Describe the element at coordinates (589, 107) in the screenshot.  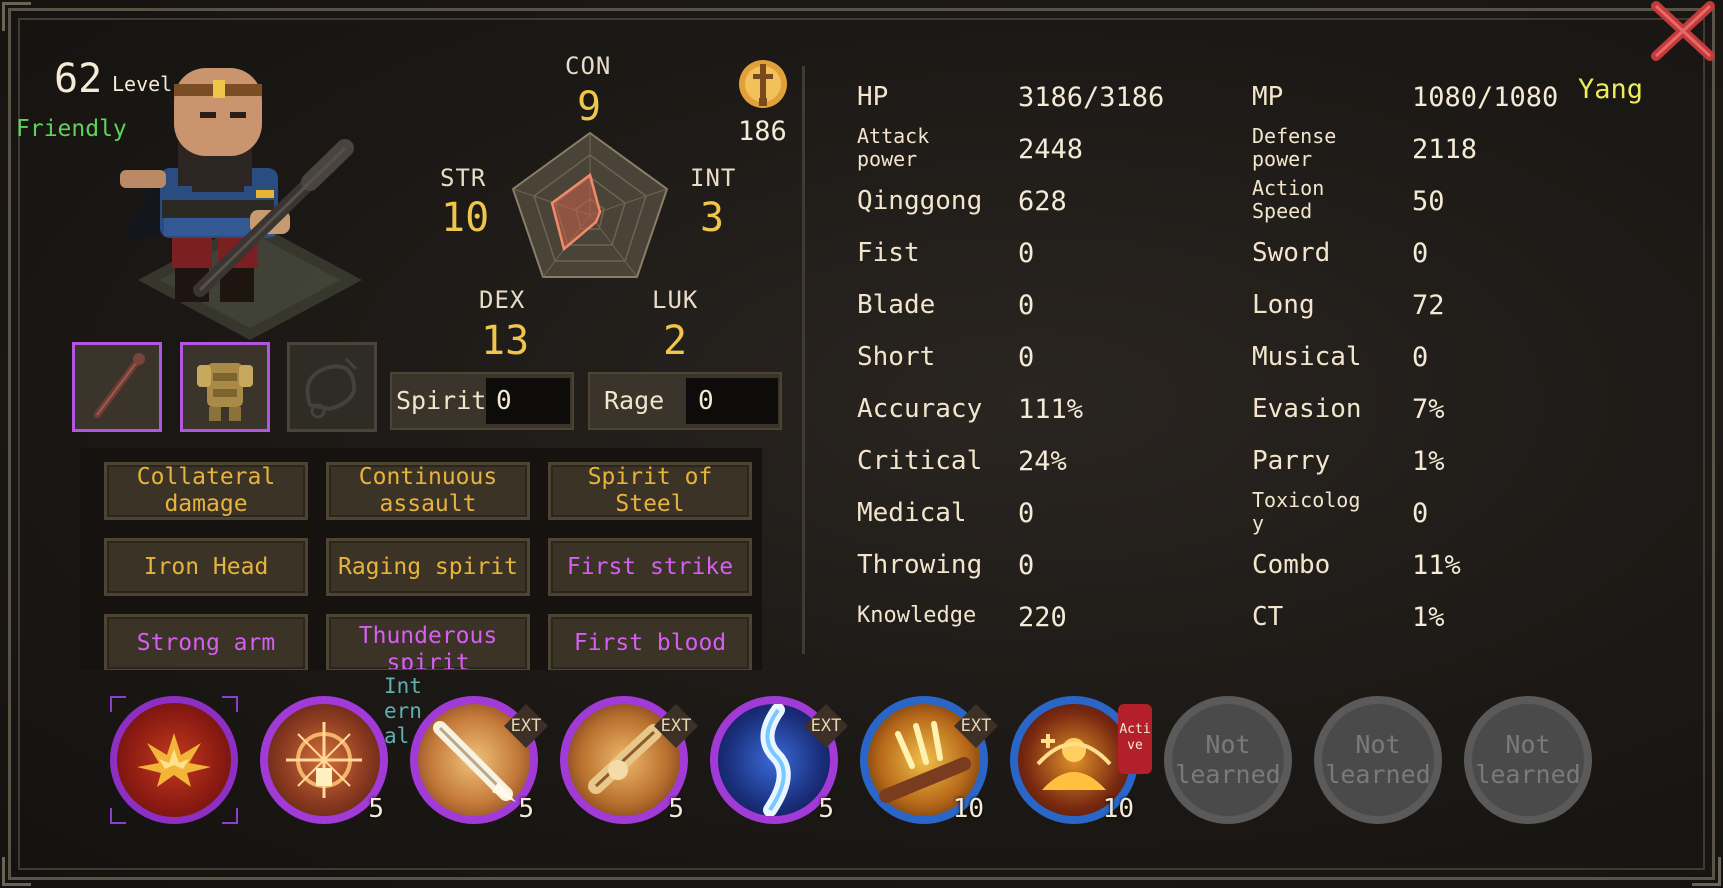
I see `con-value: 9` at that location.